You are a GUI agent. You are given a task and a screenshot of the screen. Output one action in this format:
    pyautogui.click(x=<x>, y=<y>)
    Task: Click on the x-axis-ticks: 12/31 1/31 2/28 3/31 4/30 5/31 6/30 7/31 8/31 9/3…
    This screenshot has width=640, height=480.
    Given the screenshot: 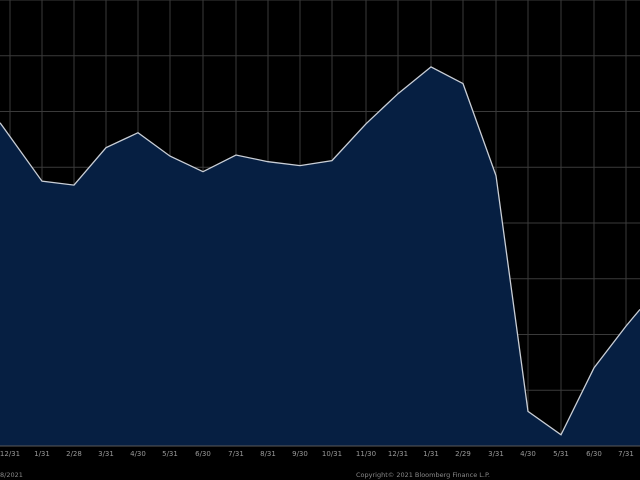 What is the action you would take?
    pyautogui.click(x=320, y=451)
    